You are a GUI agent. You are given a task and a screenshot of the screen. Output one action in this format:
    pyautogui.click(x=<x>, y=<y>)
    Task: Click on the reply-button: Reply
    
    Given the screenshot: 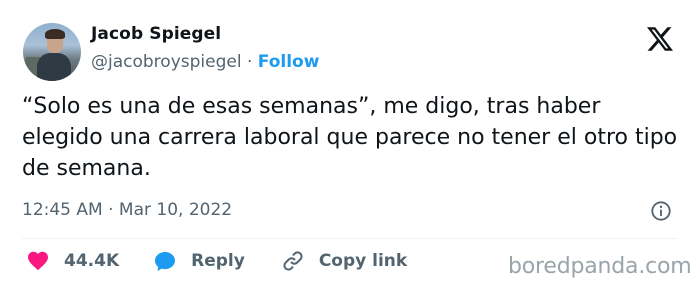 What is the action you would take?
    pyautogui.click(x=199, y=261)
    